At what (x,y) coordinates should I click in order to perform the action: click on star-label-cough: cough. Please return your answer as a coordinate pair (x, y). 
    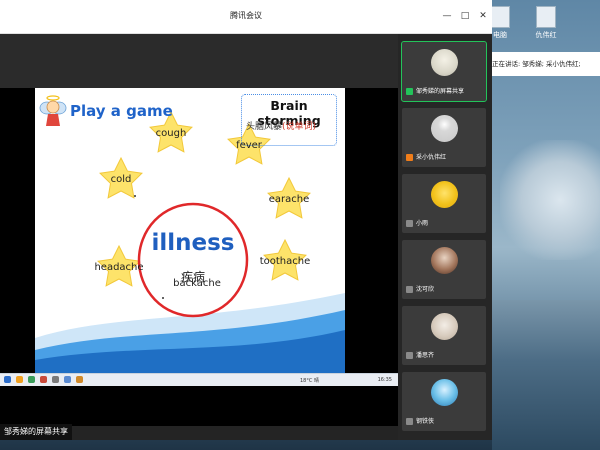
    Looking at the image, I should click on (171, 133).